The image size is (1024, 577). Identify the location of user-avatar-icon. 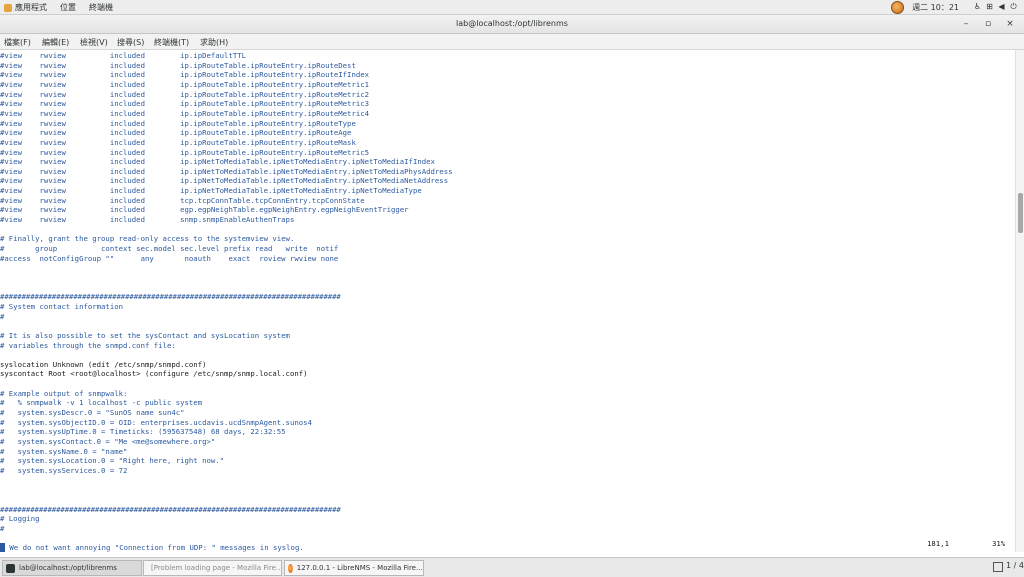
(898, 7).